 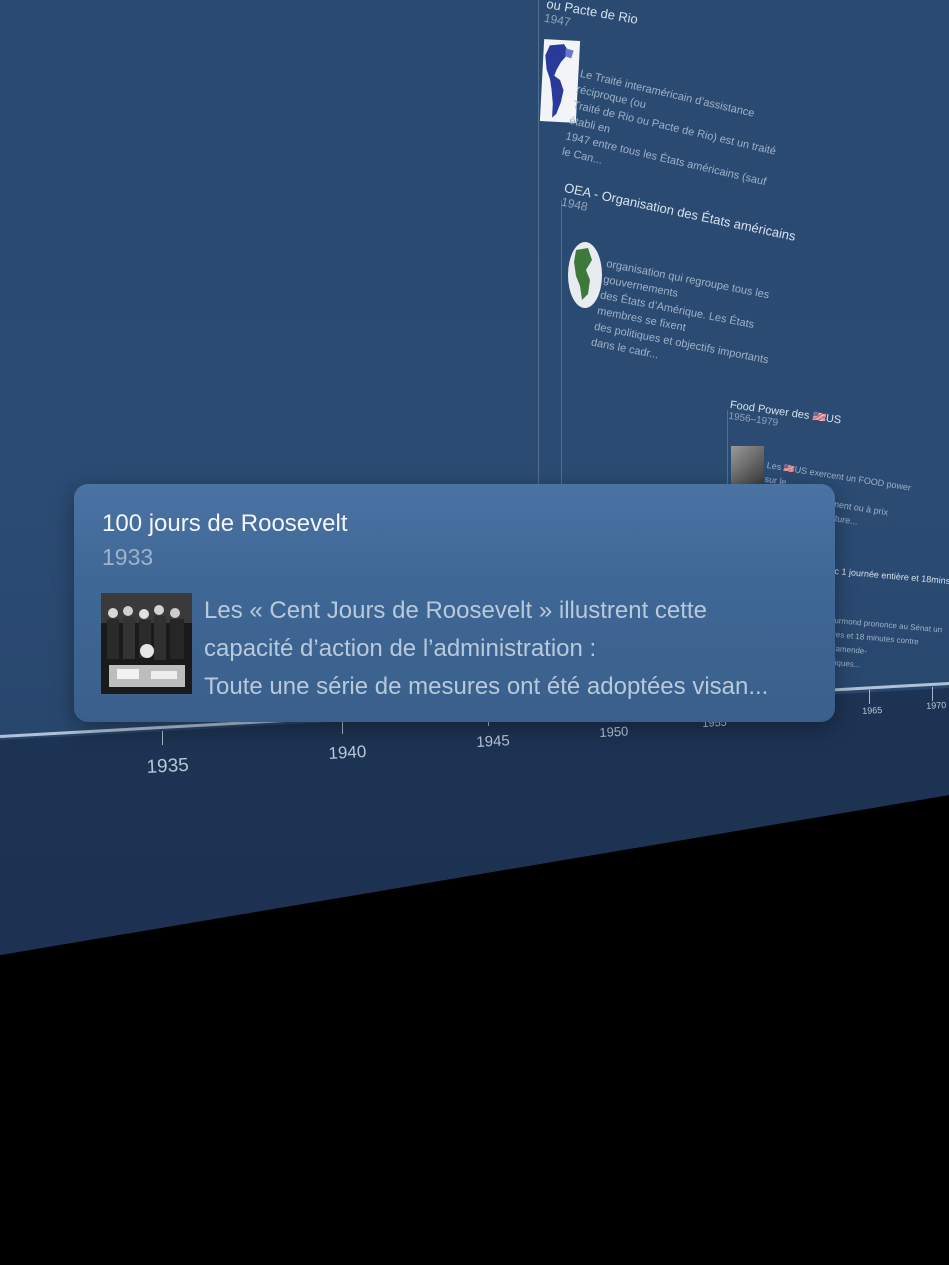 I want to click on globe-icon, so click(x=585, y=275).